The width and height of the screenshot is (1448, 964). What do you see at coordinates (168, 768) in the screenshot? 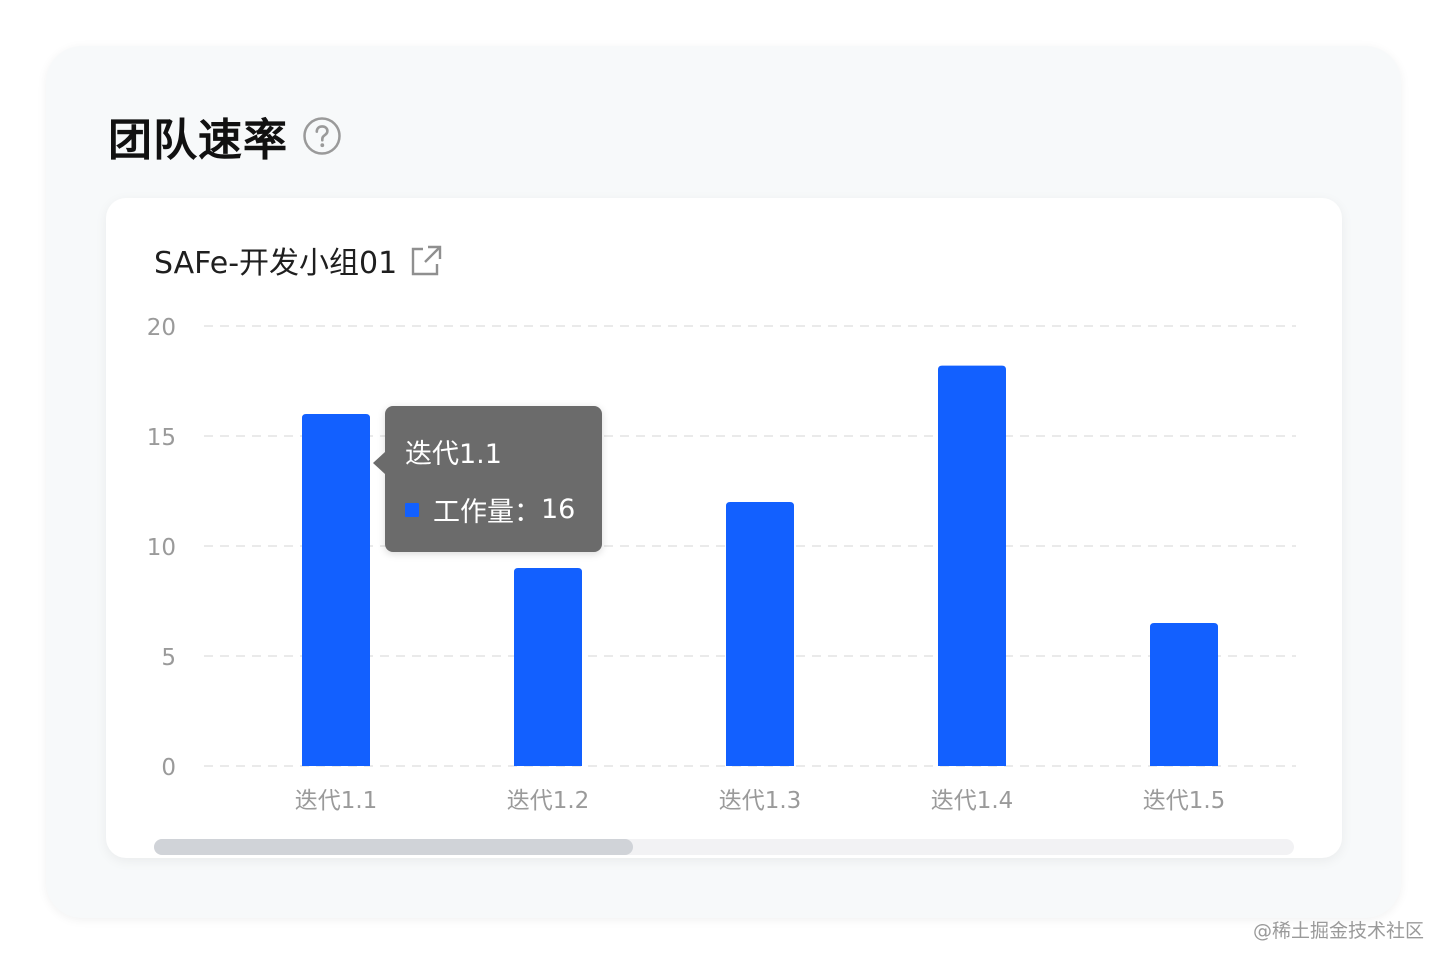
I see `y-tick-label: 0` at bounding box center [168, 768].